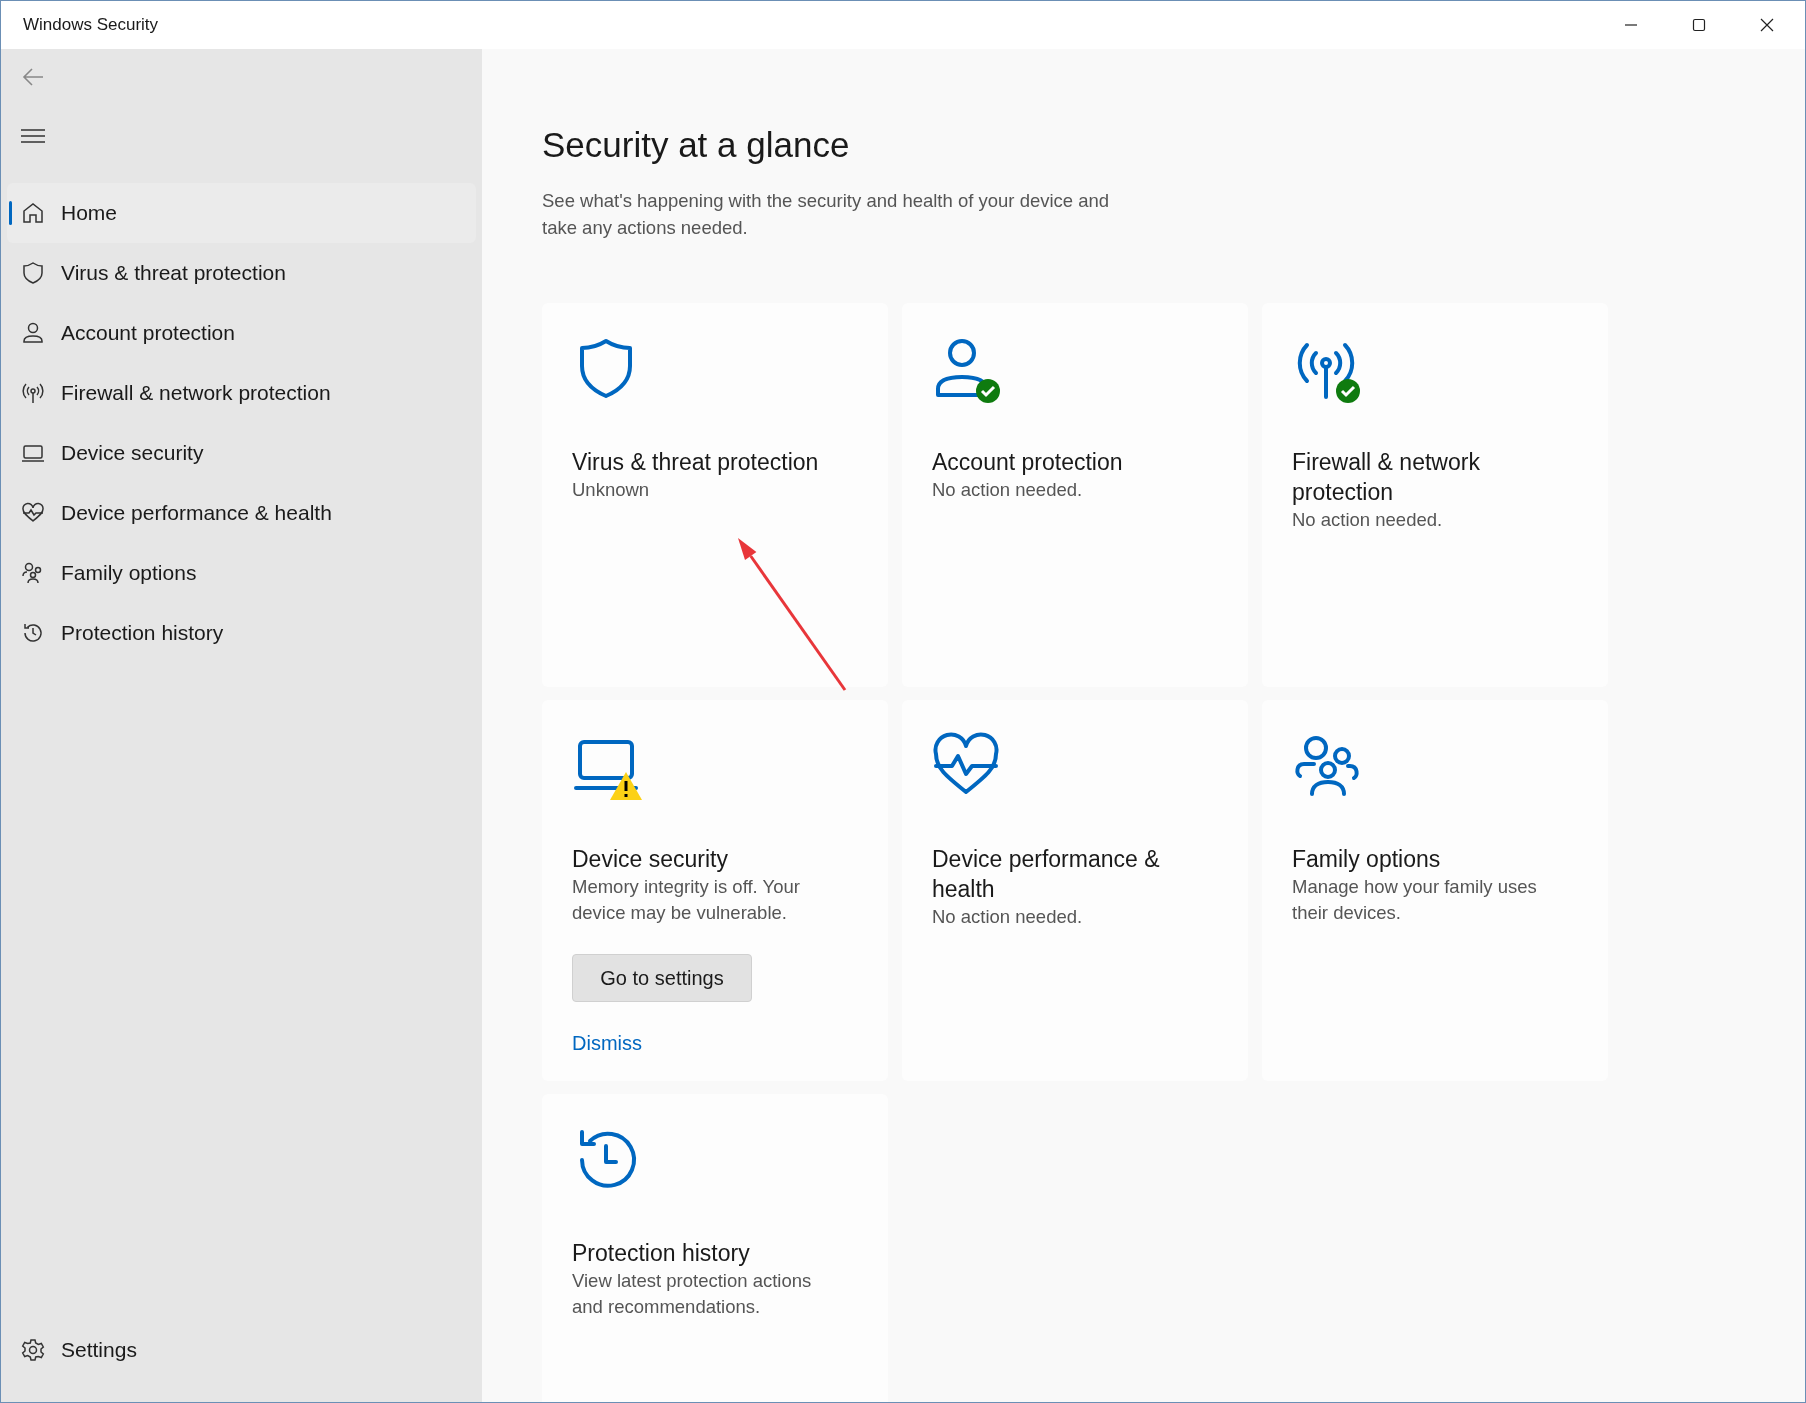  I want to click on sidebar-item: Device security, so click(241, 453).